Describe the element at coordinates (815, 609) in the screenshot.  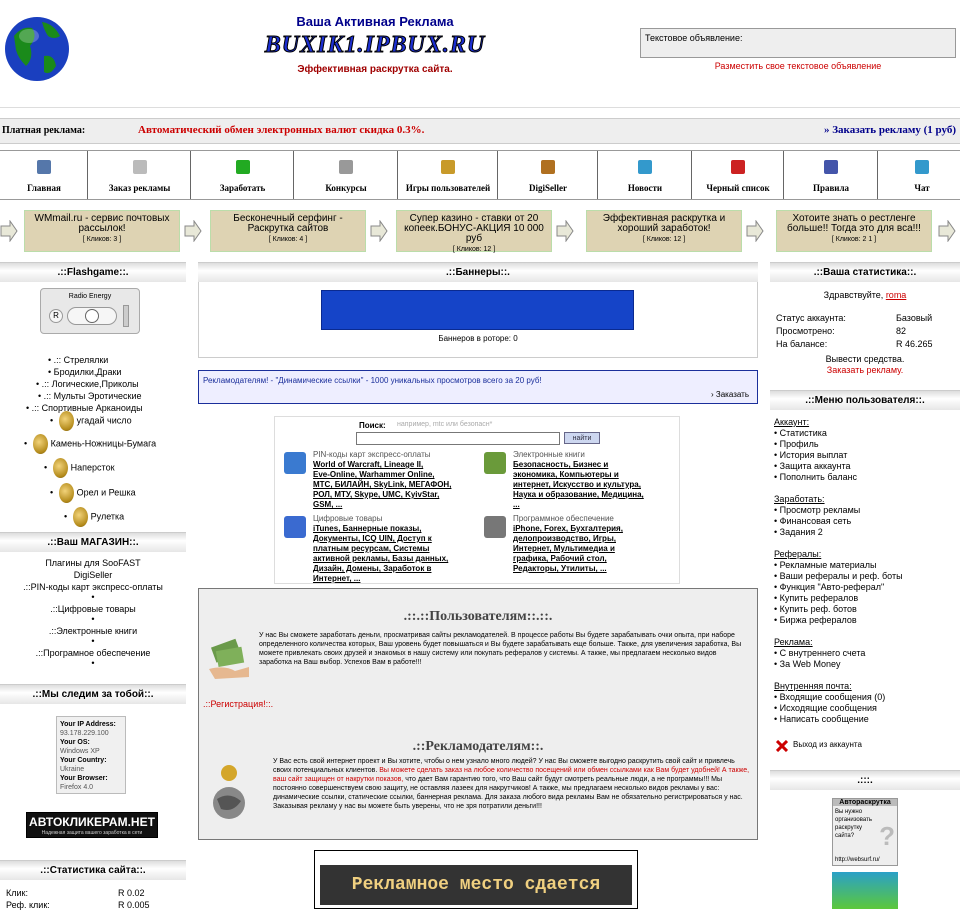
I see `user-menu-item: • Купить реф. ботов` at that location.